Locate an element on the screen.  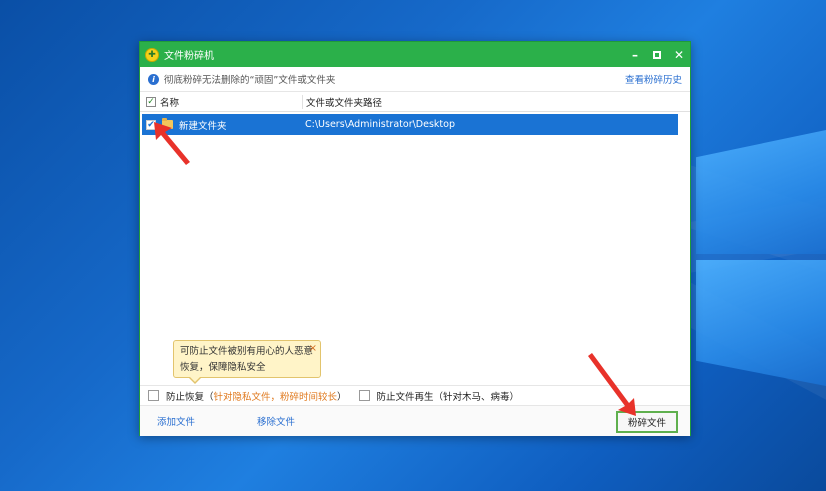
maximize-button is located at coordinates (657, 54).